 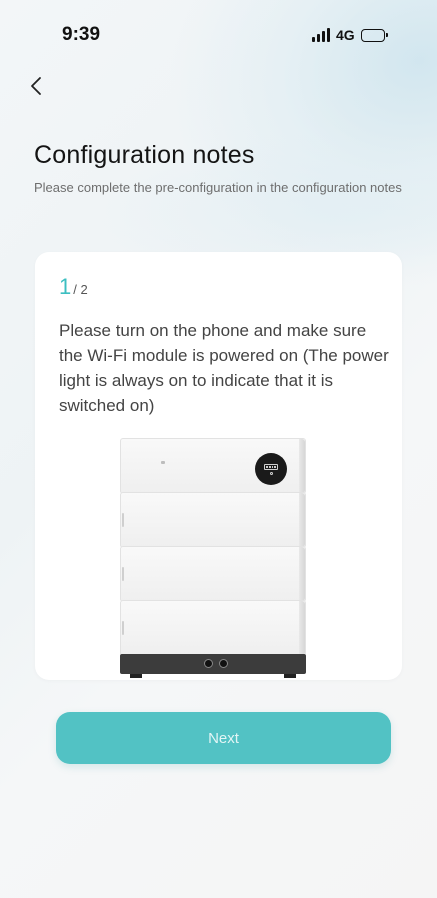 I want to click on back-button, so click(x=36, y=86).